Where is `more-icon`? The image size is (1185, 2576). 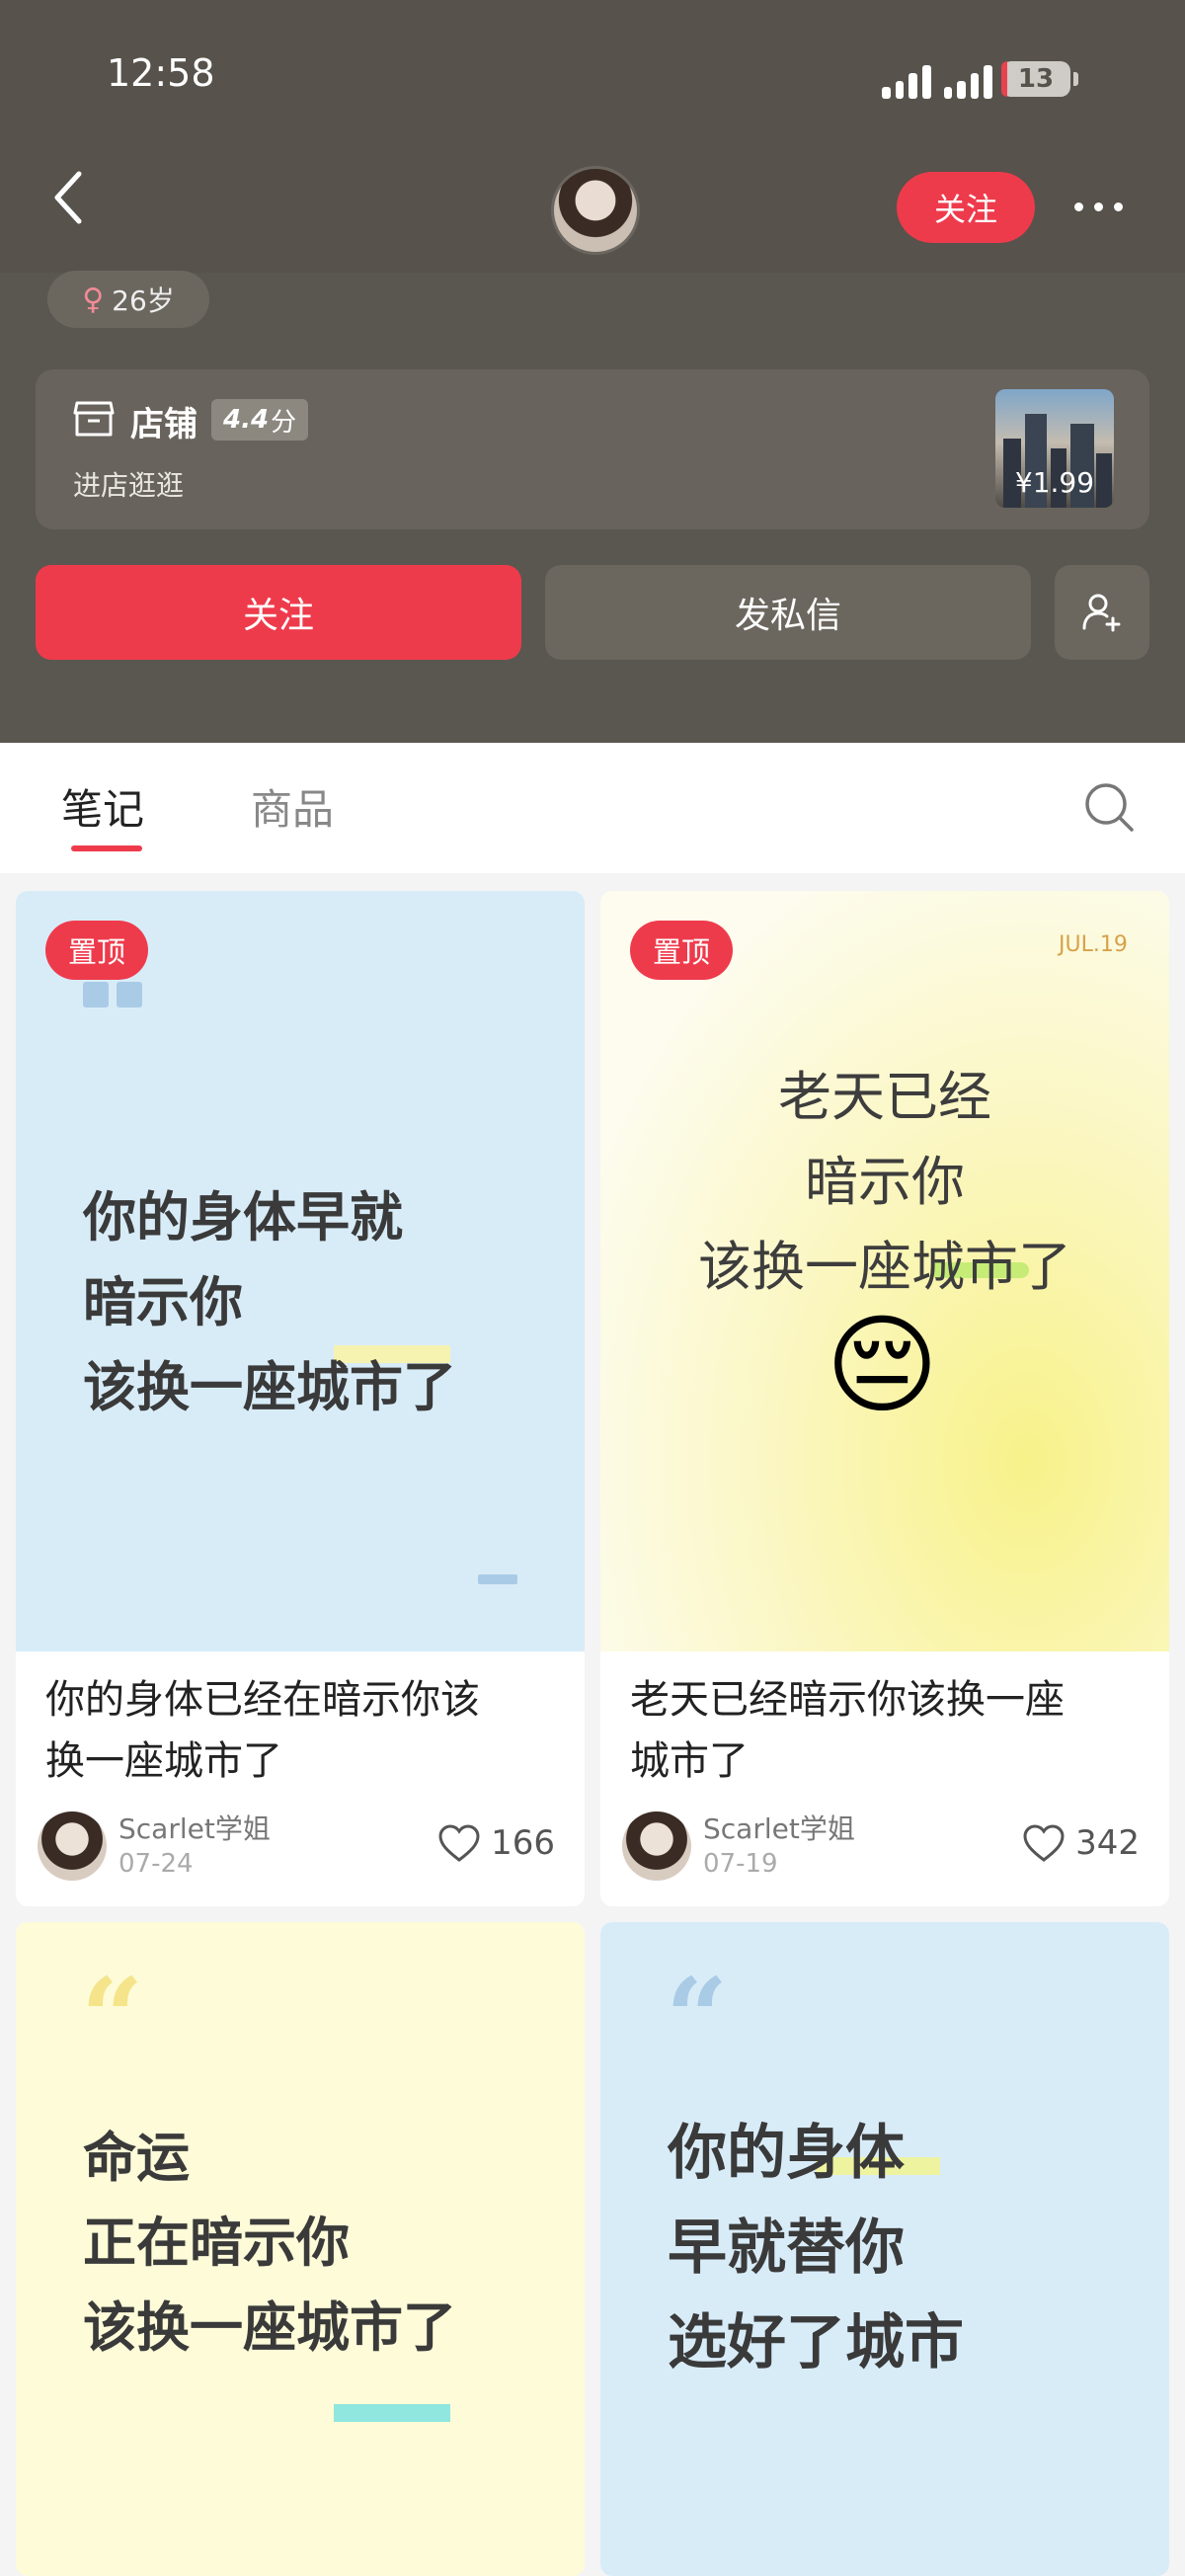
more-icon is located at coordinates (1104, 206).